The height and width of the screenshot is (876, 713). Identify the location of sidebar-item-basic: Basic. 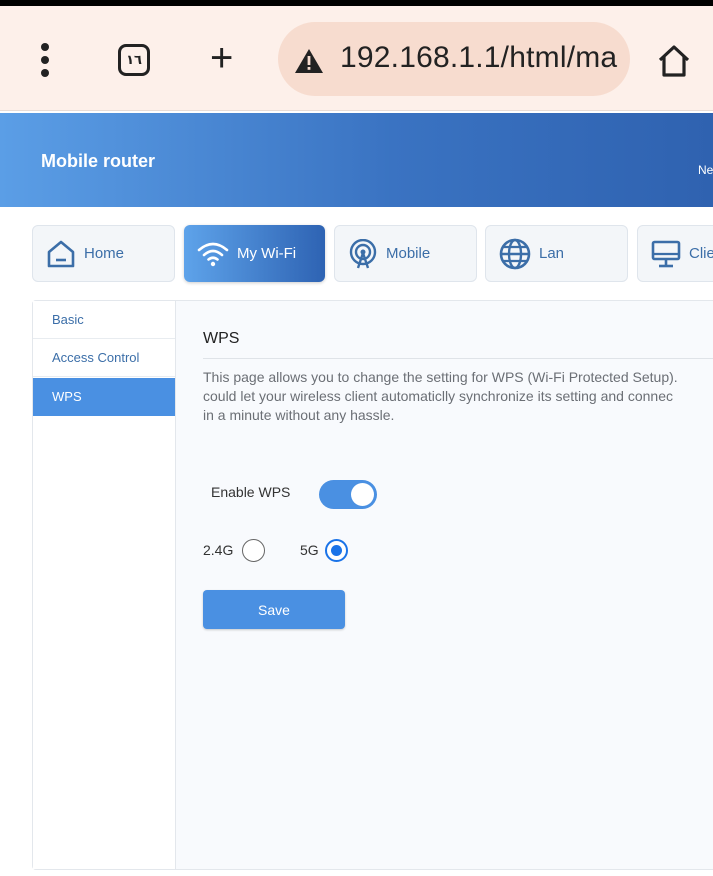
(104, 320).